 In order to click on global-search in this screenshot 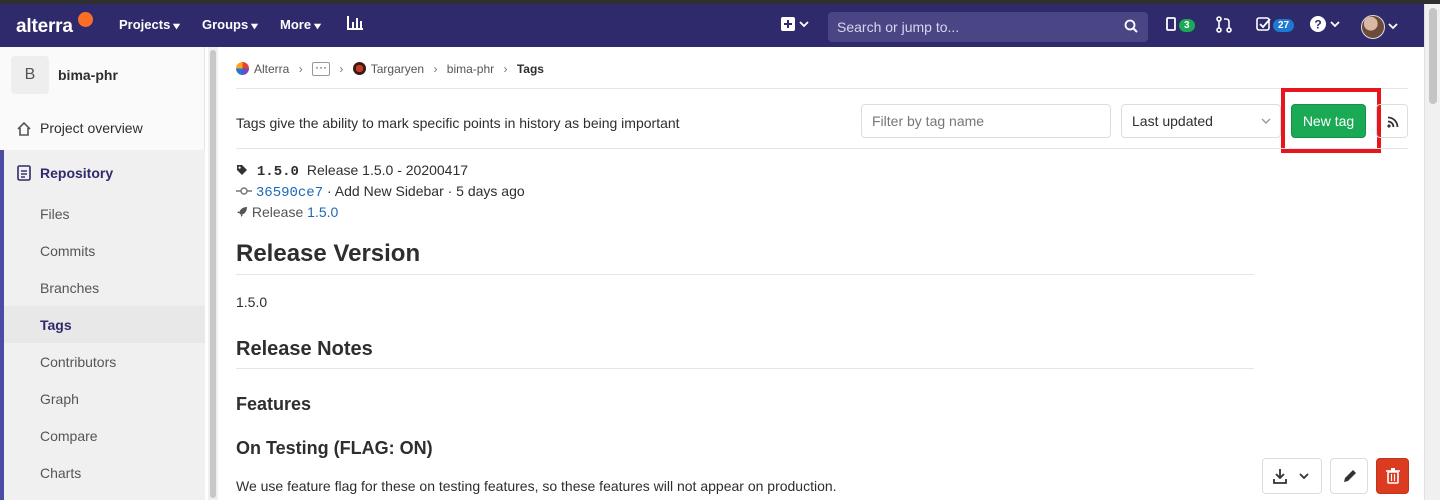, I will do `click(988, 27)`.